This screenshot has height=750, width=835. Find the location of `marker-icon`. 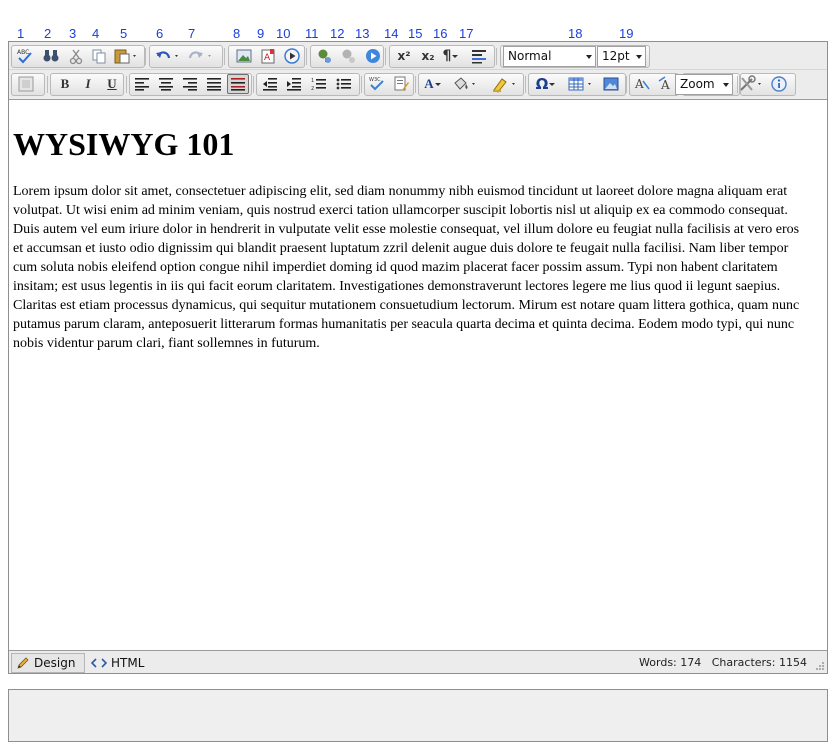

marker-icon is located at coordinates (504, 85).